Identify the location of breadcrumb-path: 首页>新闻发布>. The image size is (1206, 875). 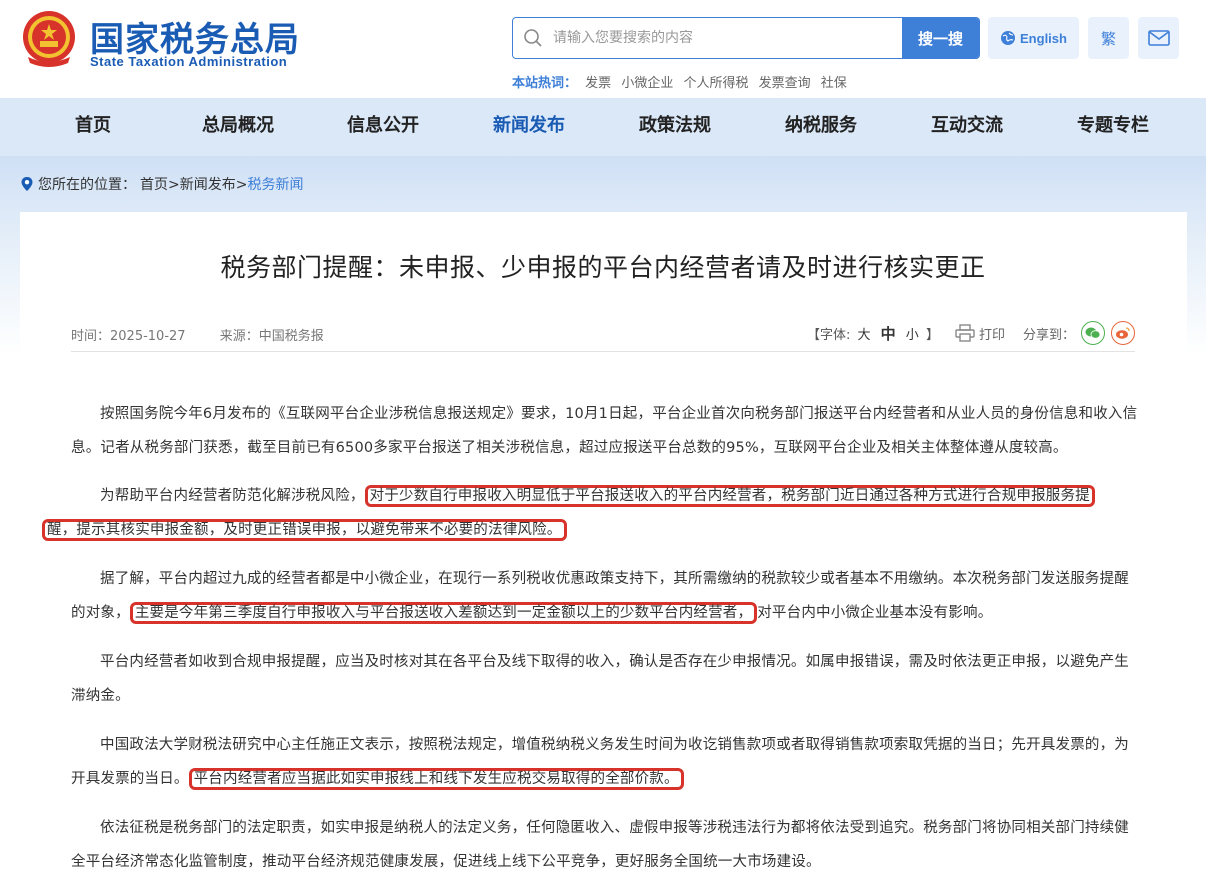
(193, 184).